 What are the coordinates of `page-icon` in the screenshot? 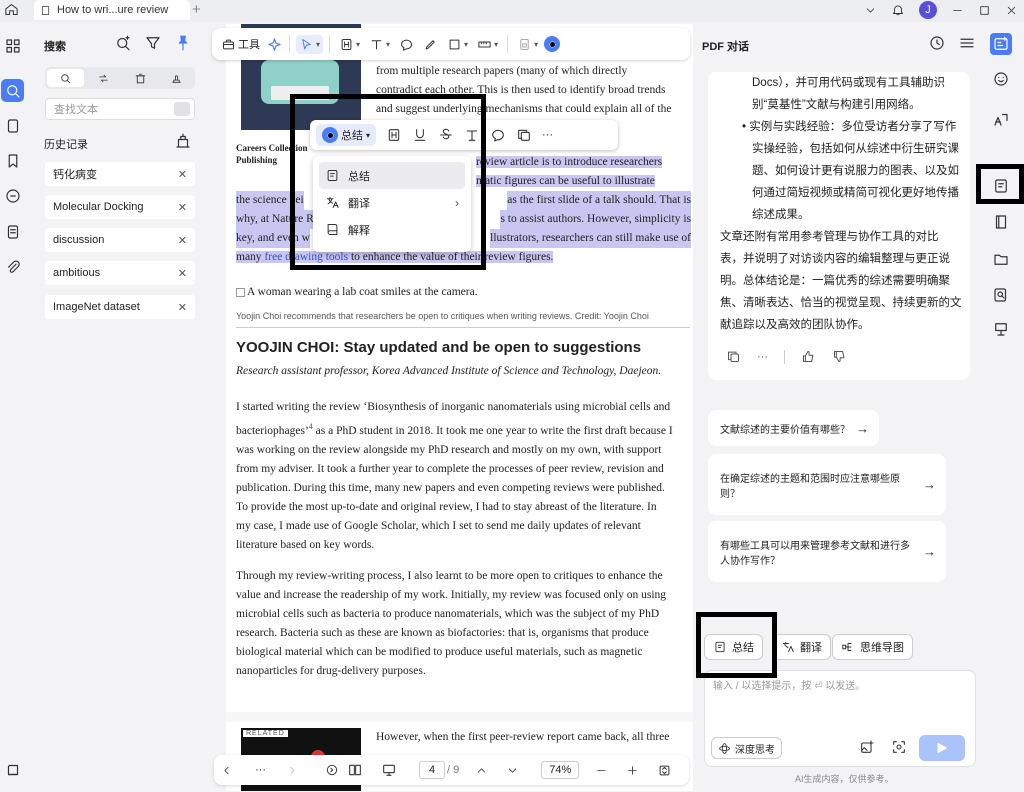 It's located at (12, 125).